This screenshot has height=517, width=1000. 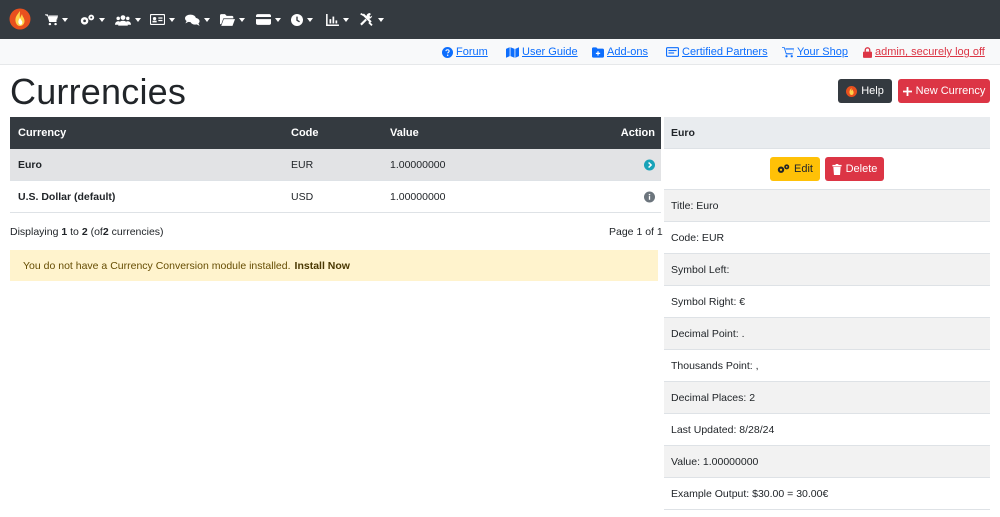 What do you see at coordinates (637, 133) in the screenshot?
I see `header-action: Action` at bounding box center [637, 133].